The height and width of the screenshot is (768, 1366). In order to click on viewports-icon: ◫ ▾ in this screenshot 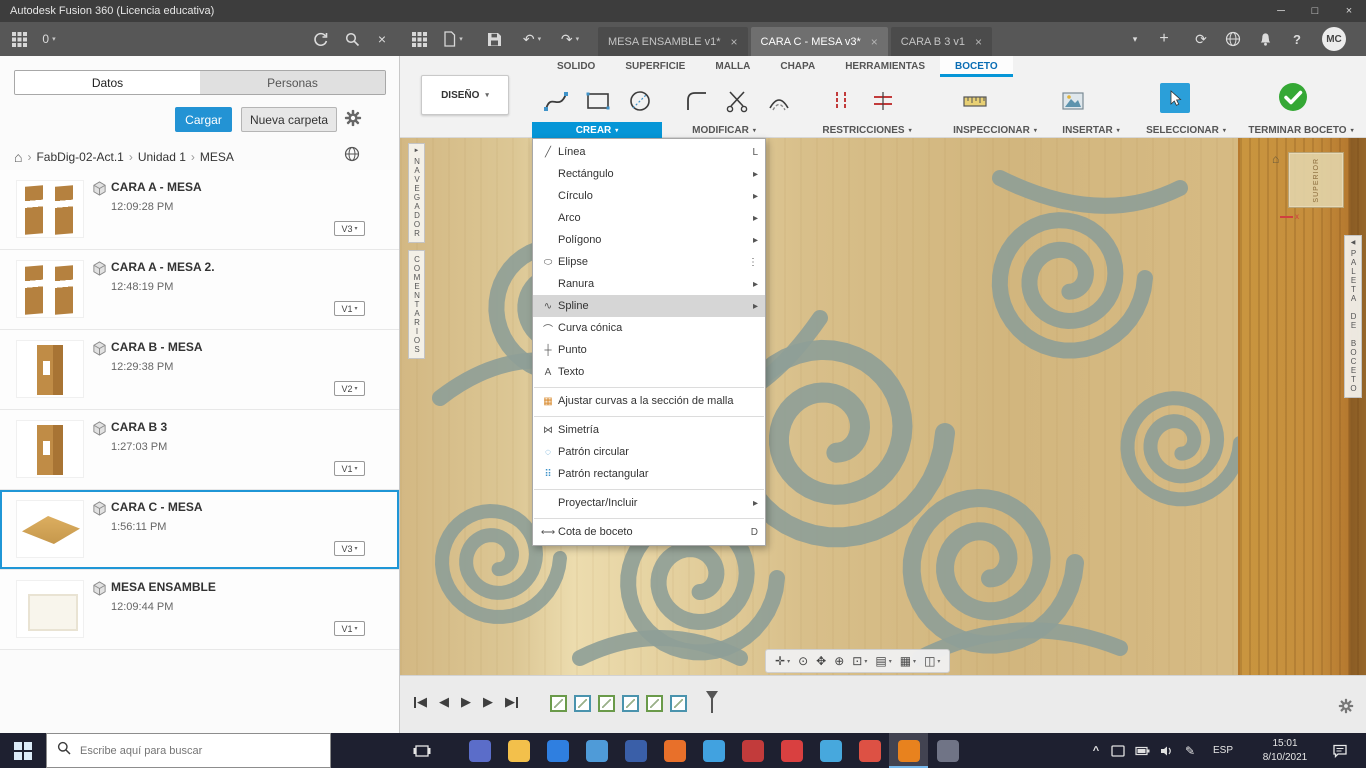, I will do `click(932, 661)`.